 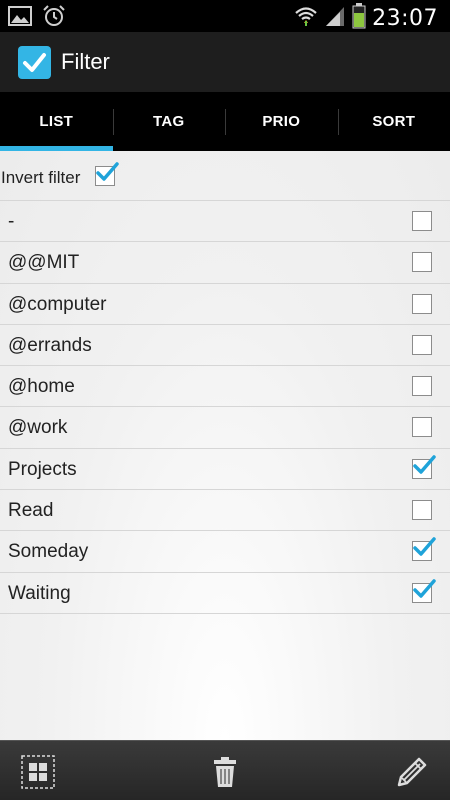 I want to click on list-item-label: @@MIT, so click(x=44, y=263).